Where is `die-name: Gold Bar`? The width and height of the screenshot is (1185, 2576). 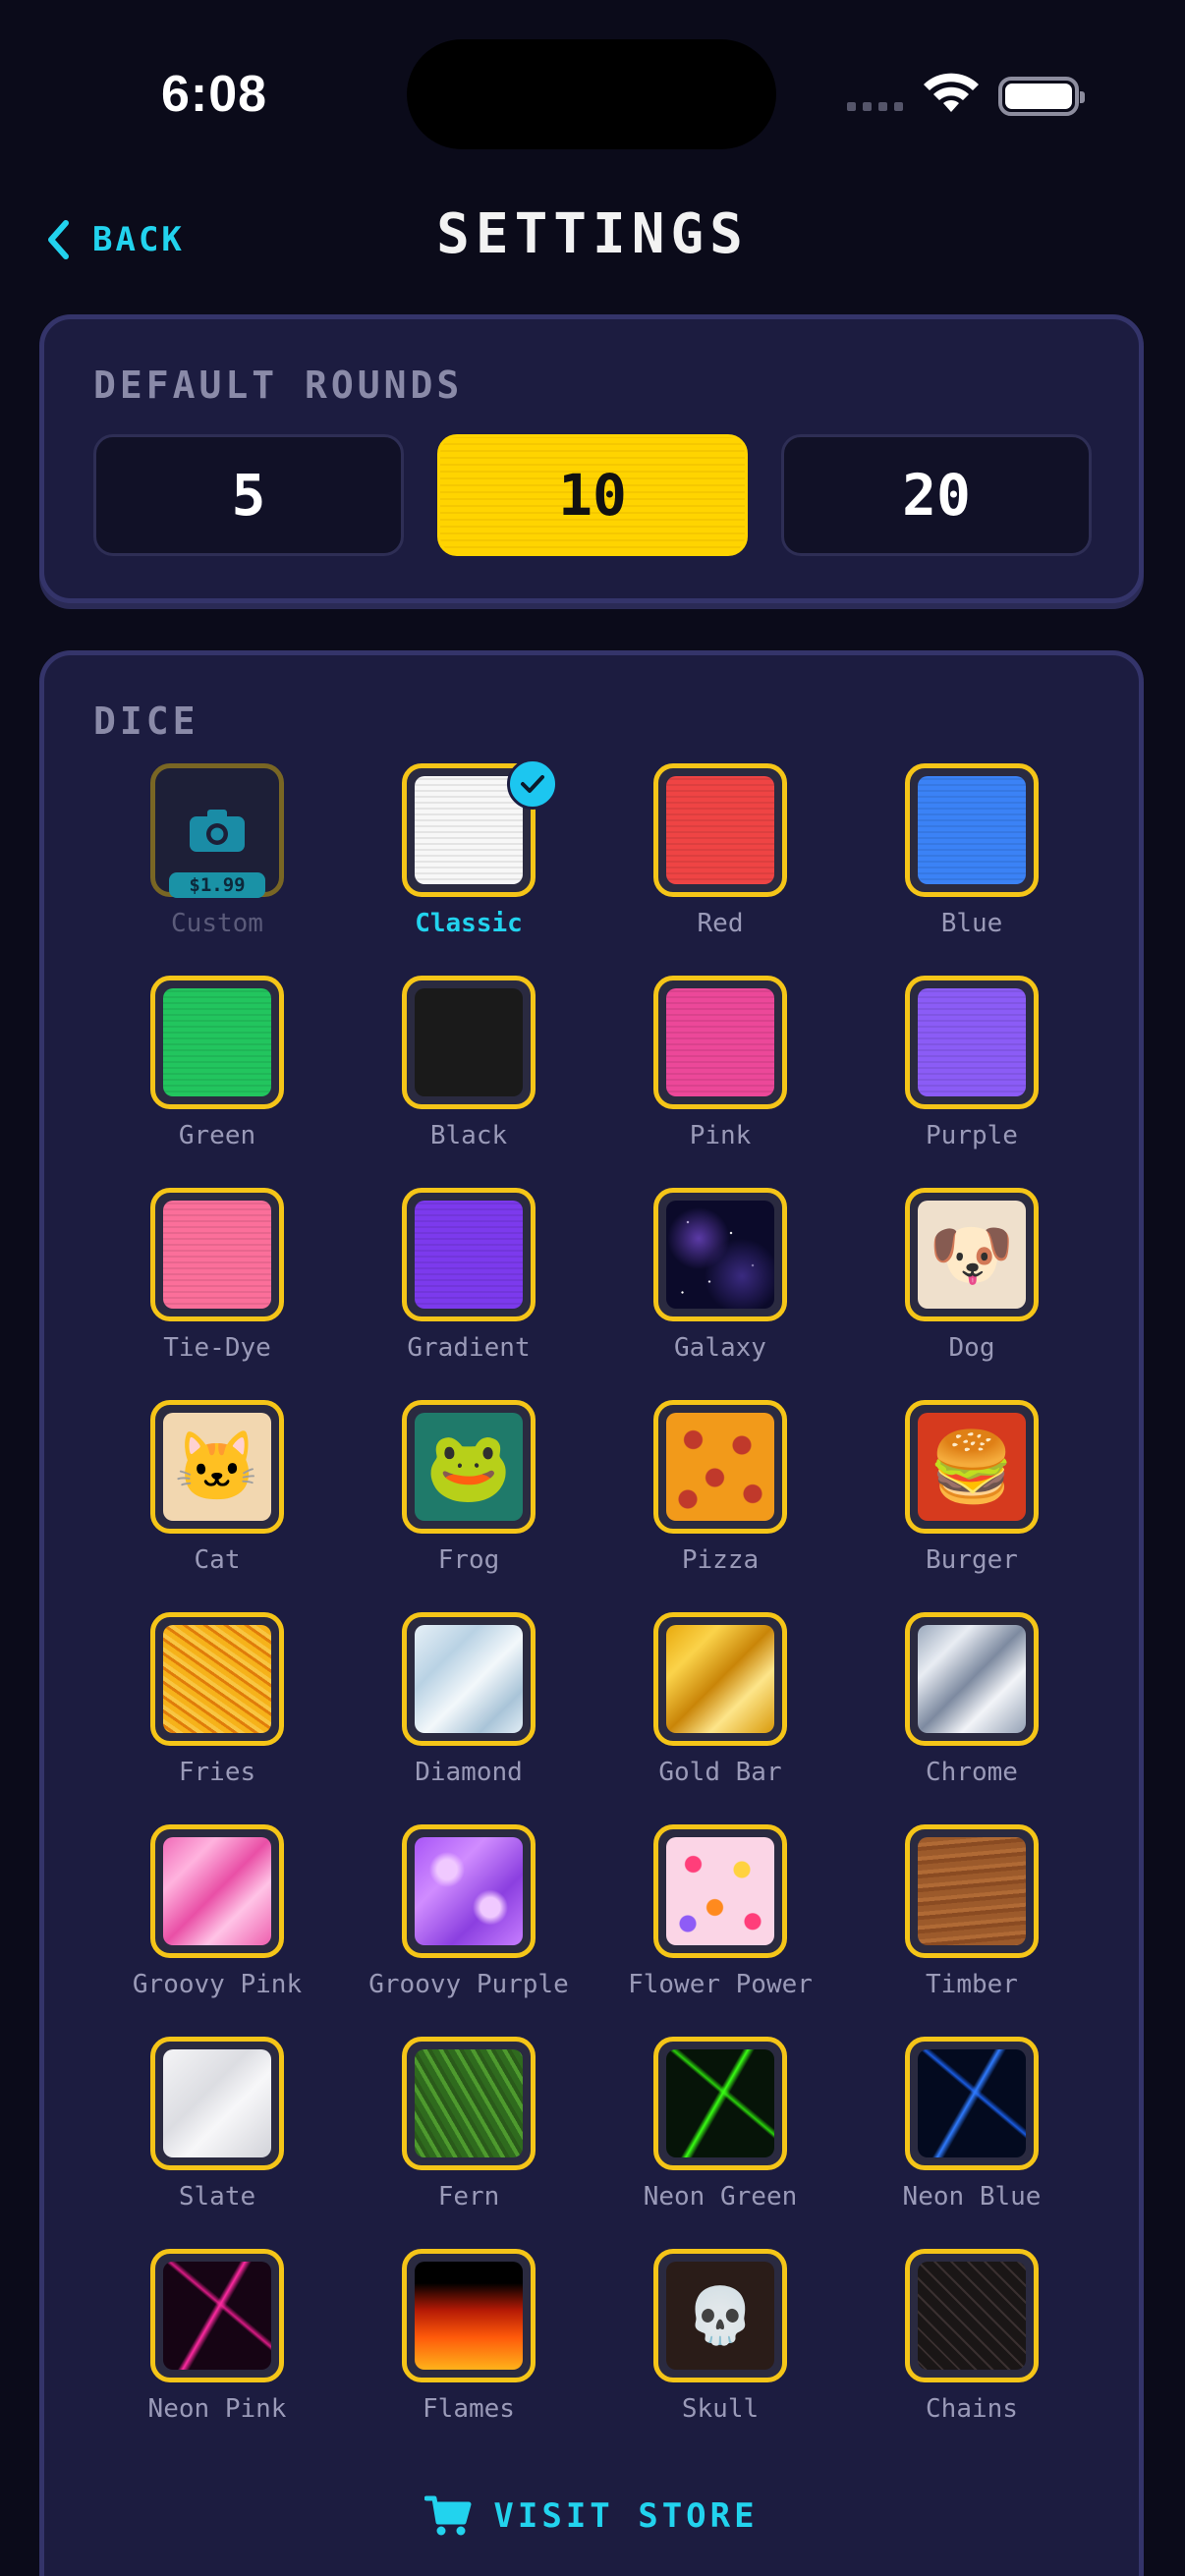
die-name: Gold Bar is located at coordinates (720, 1772).